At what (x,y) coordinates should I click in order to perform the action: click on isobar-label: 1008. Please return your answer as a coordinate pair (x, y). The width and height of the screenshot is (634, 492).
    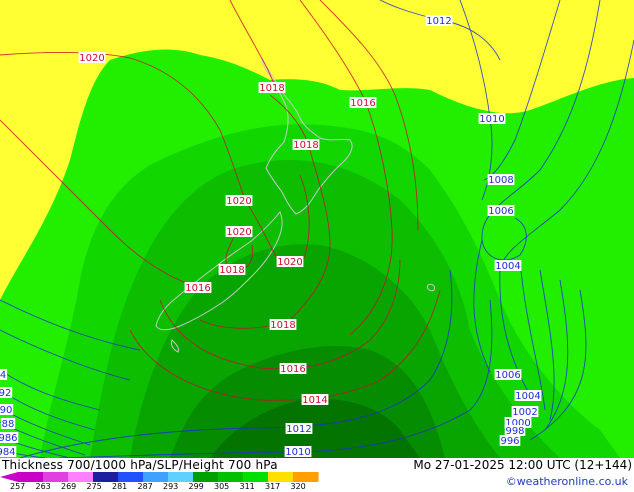
    Looking at the image, I should click on (500, 180).